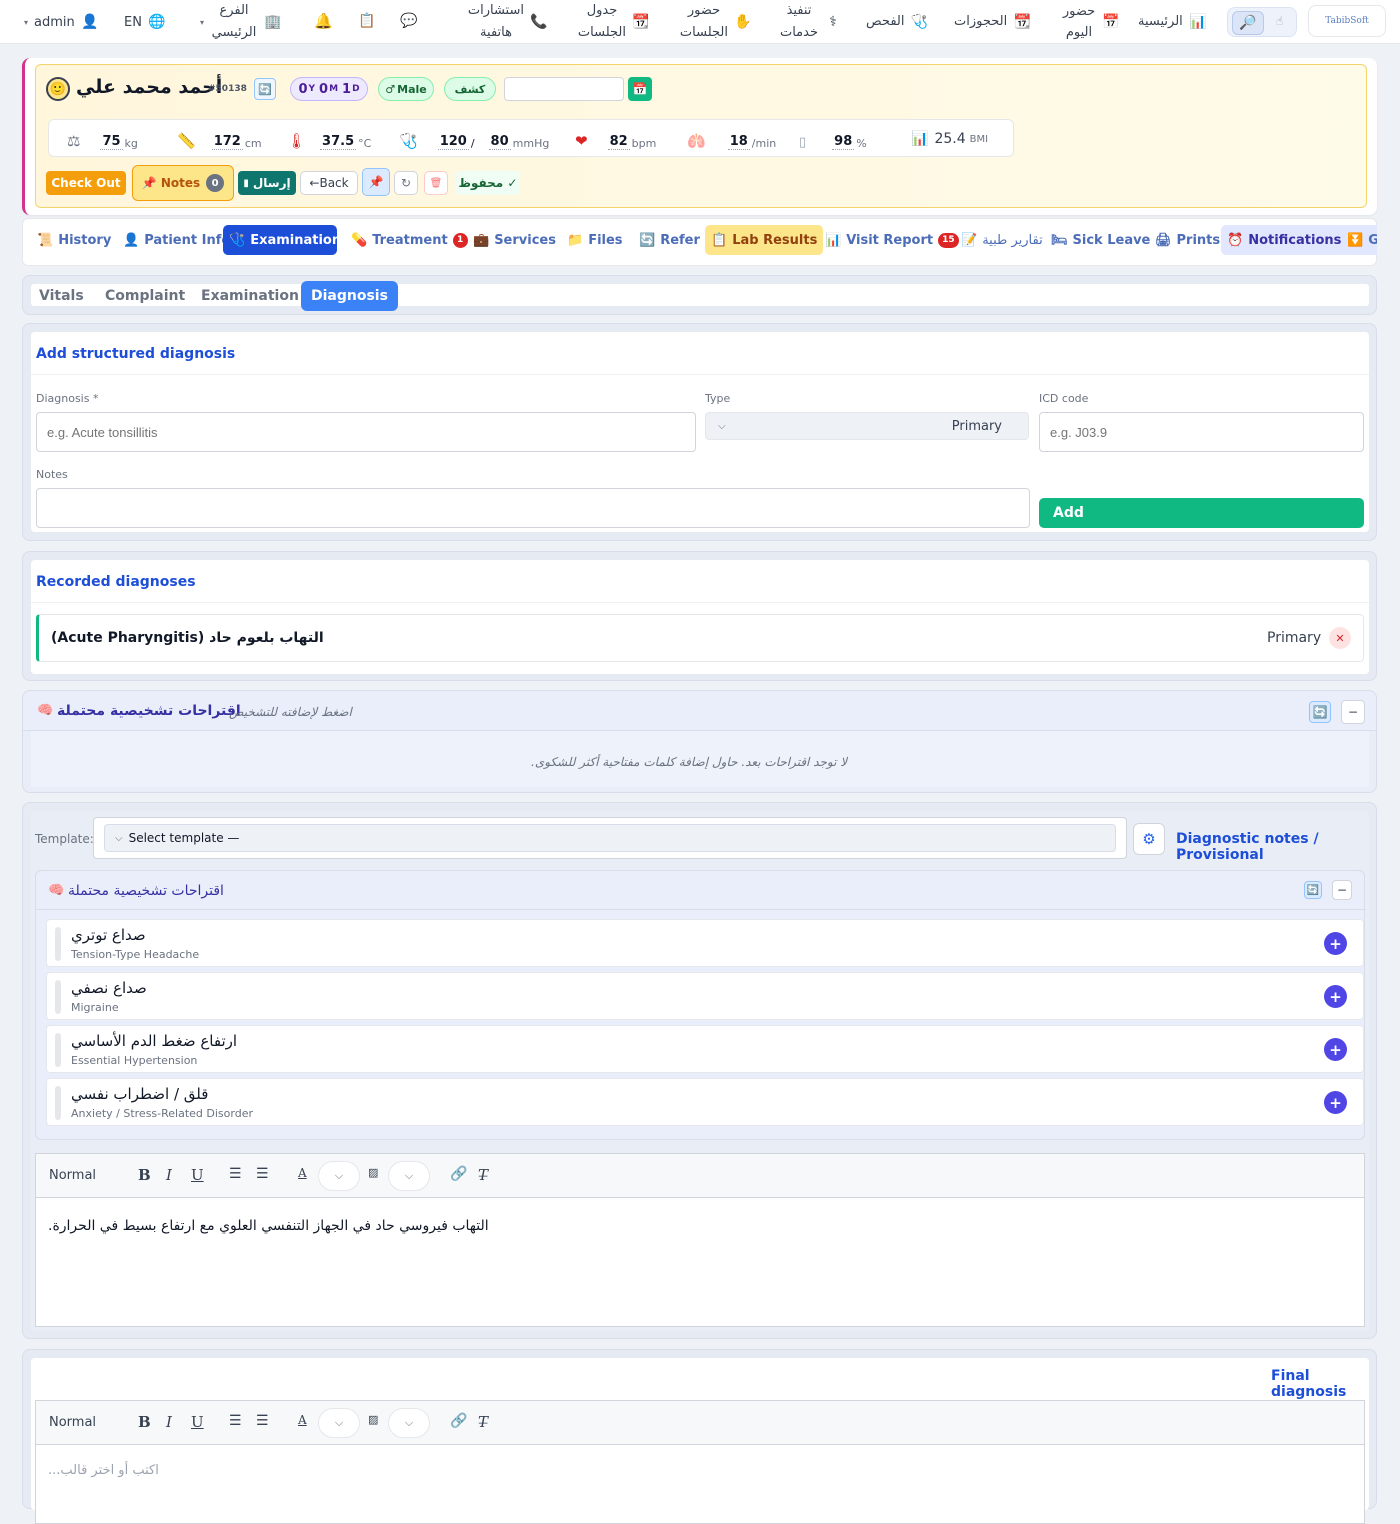  What do you see at coordinates (408, 21) in the screenshot?
I see `messages-icon: 💬` at bounding box center [408, 21].